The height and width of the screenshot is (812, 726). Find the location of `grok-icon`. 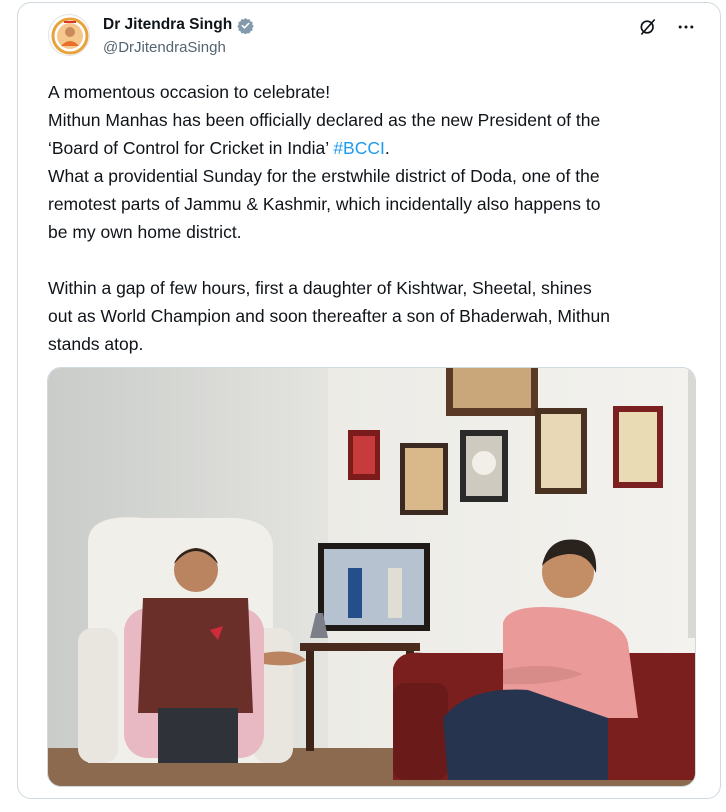

grok-icon is located at coordinates (648, 27).